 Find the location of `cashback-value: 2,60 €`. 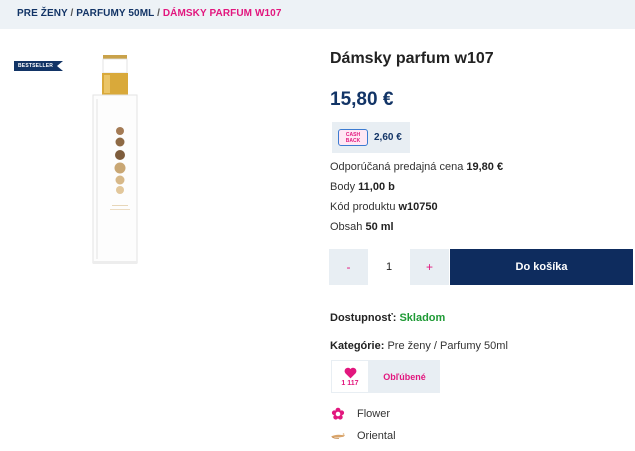

cashback-value: 2,60 € is located at coordinates (388, 137).